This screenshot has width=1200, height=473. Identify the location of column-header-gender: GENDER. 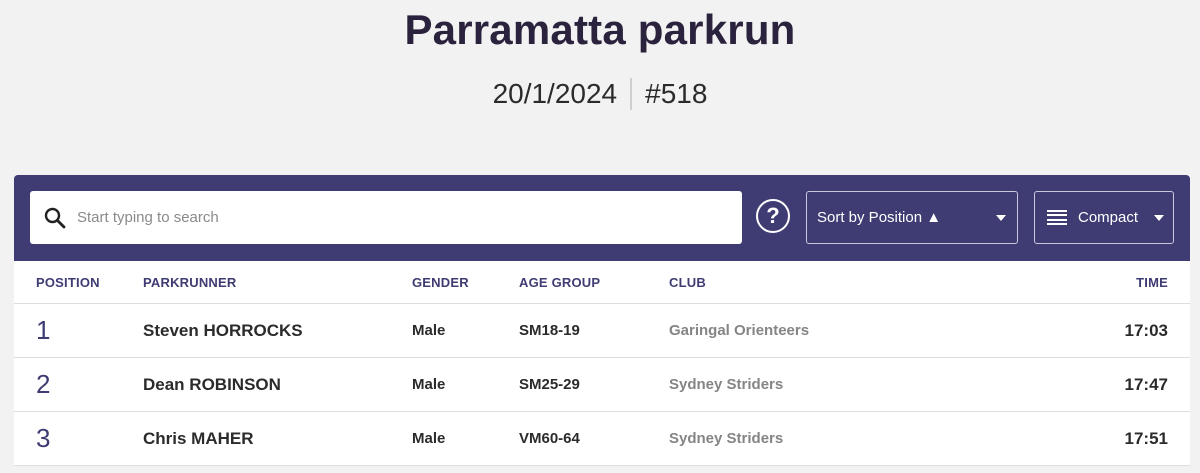
(440, 282).